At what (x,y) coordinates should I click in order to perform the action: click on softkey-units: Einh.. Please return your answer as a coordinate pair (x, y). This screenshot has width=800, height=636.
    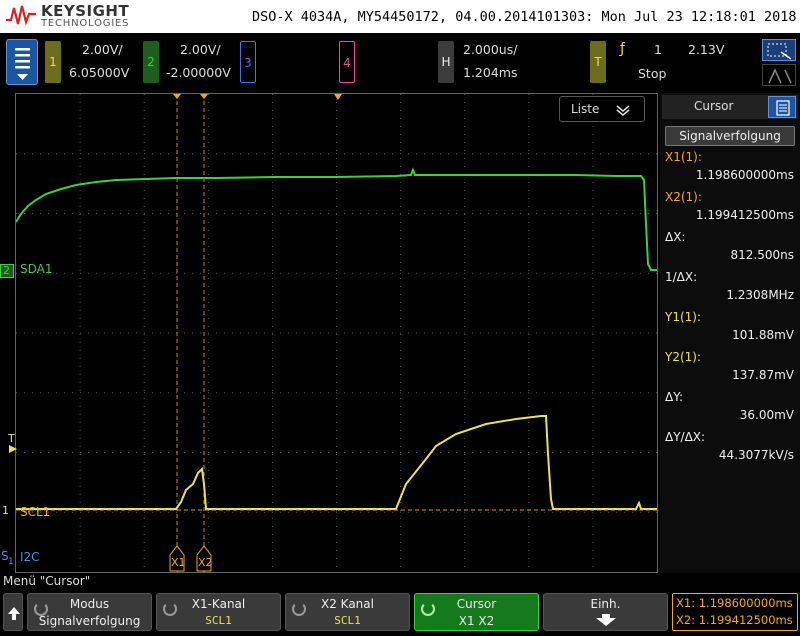
    Looking at the image, I should click on (605, 612).